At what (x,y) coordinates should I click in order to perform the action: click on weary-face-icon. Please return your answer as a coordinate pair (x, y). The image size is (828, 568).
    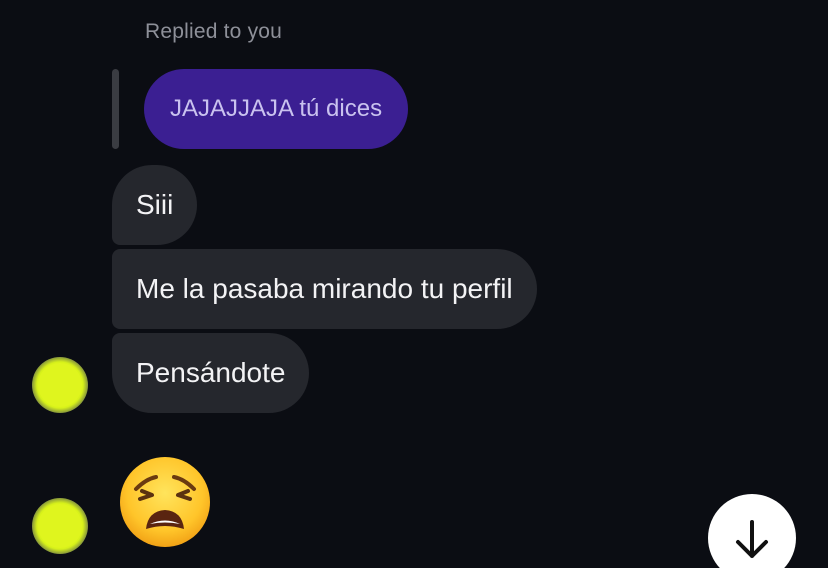
    Looking at the image, I should click on (165, 502).